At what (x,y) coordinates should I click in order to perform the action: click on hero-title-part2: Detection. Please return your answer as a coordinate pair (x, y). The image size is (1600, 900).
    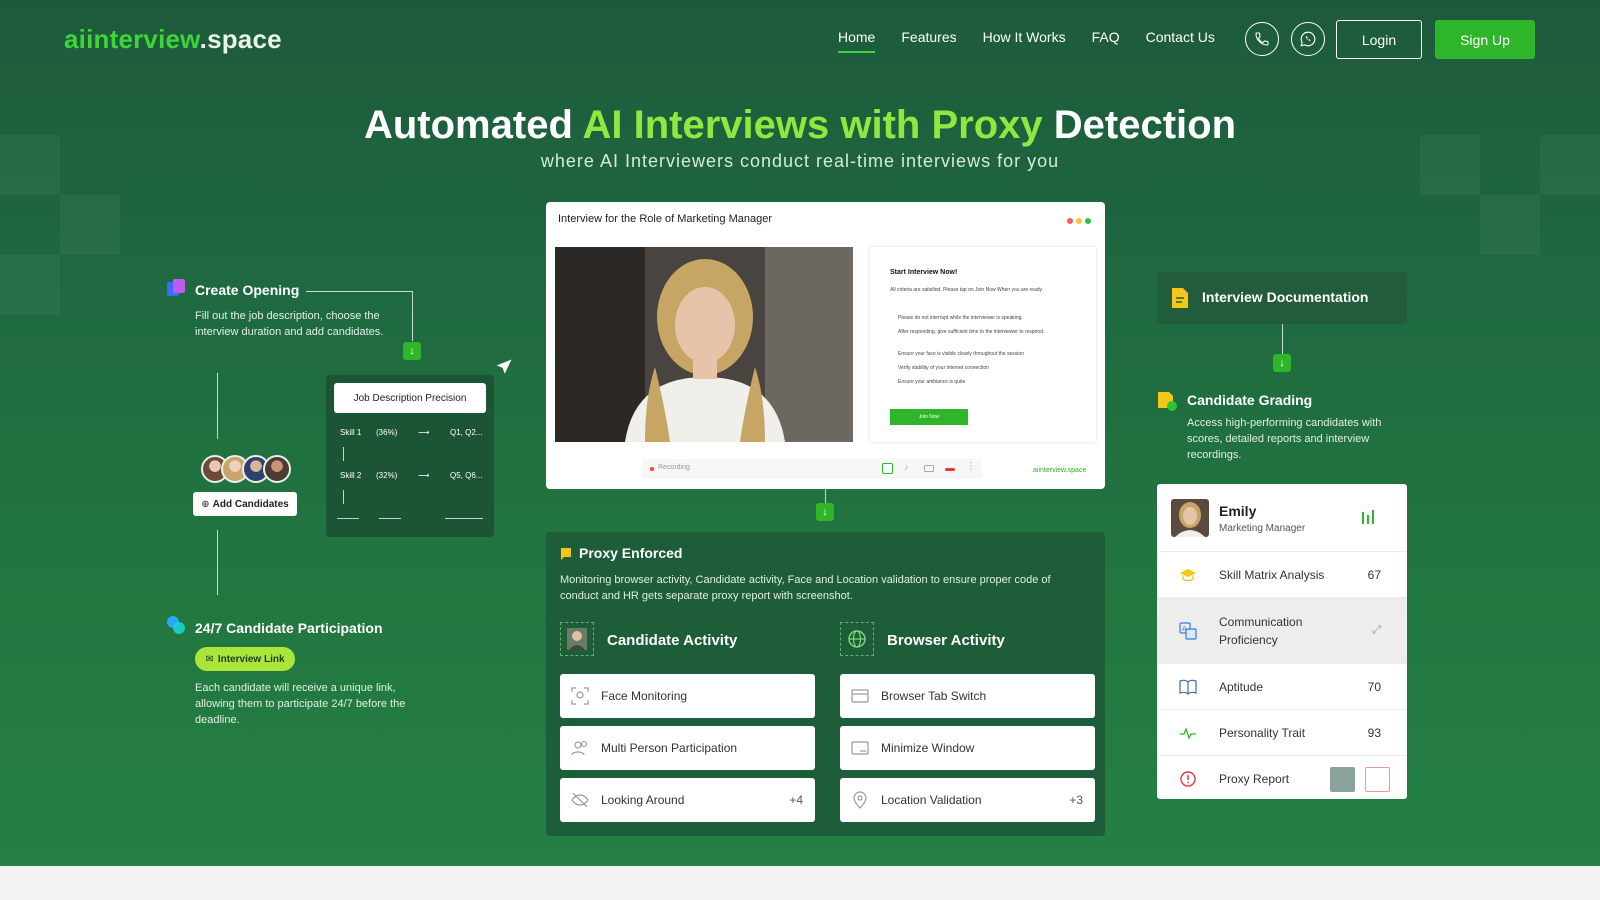
    Looking at the image, I should click on (1139, 125).